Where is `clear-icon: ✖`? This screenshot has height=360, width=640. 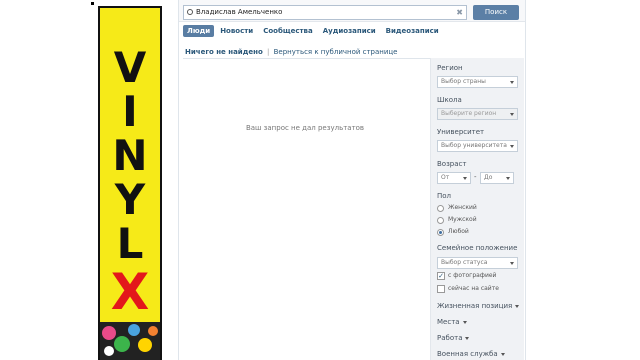
clear-icon: ✖ is located at coordinates (459, 12).